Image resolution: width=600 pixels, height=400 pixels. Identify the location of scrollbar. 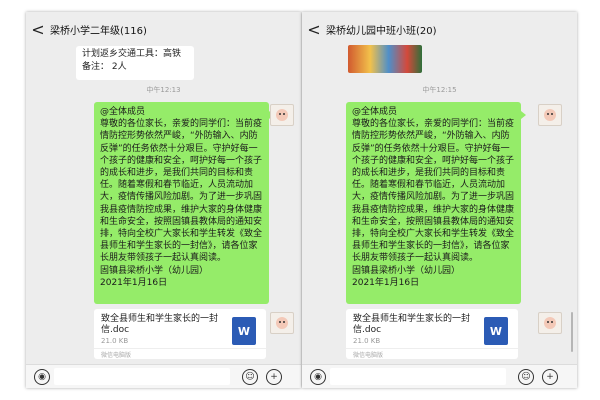
(572, 332).